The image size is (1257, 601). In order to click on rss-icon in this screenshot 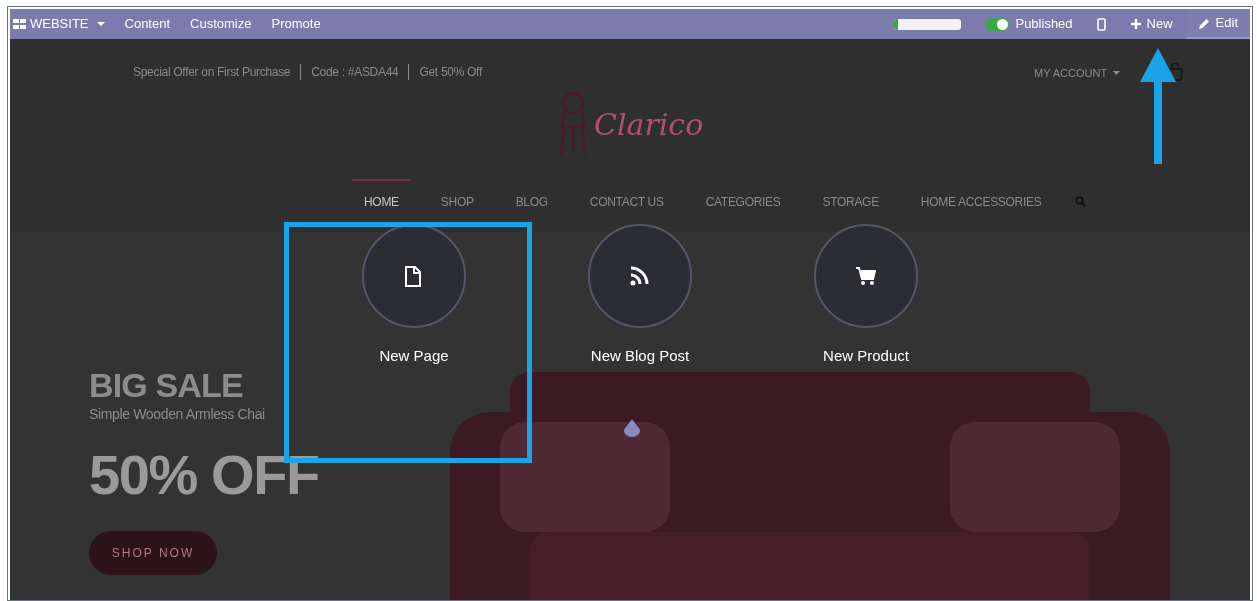, I will do `click(640, 276)`.